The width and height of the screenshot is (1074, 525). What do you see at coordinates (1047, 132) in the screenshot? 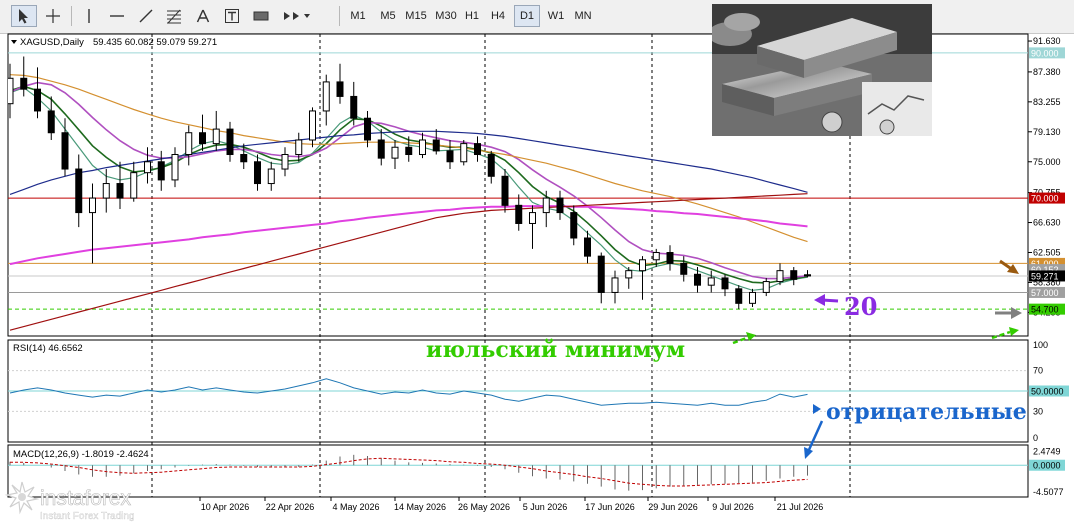
I see `y-tick-label: 79.130` at bounding box center [1047, 132].